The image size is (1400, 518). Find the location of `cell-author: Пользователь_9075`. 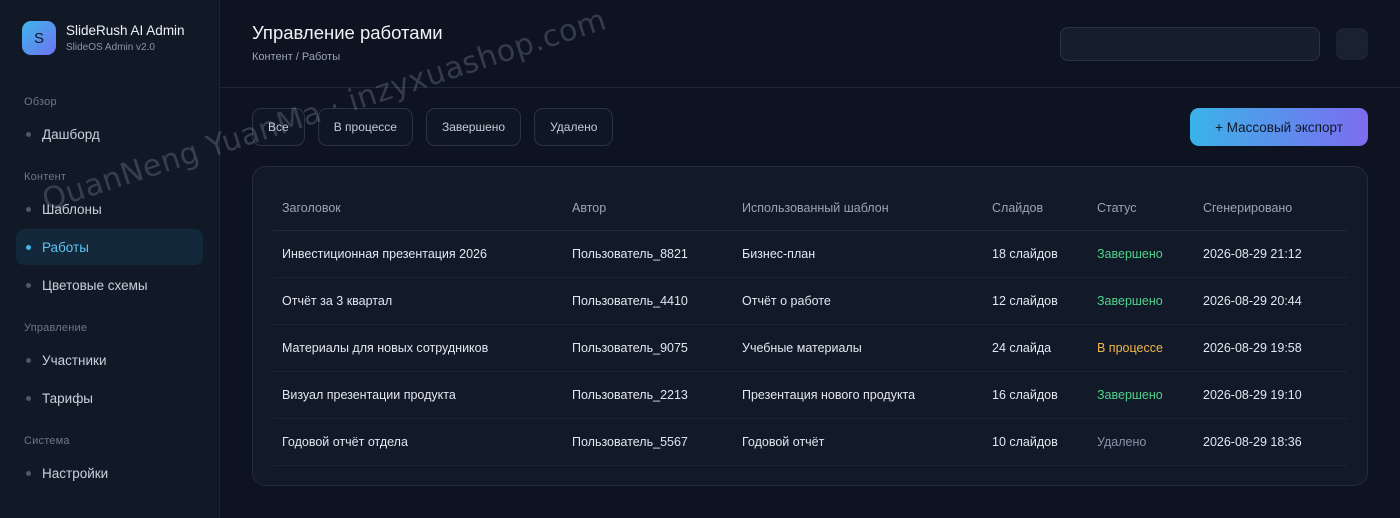

cell-author: Пользователь_9075 is located at coordinates (648, 348).